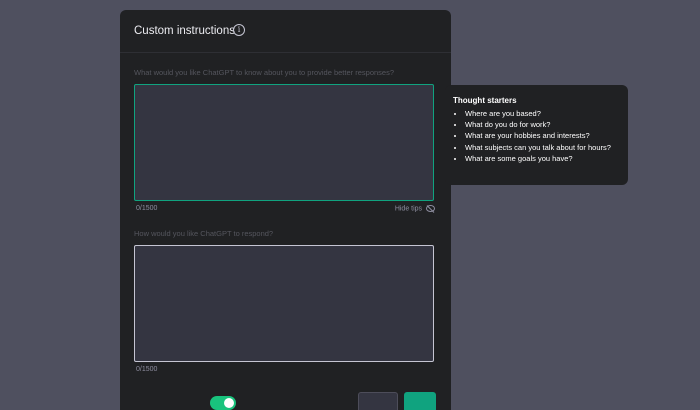  Describe the element at coordinates (542, 124) in the screenshot. I see `thought-starter-item: What do you do for work?` at that location.